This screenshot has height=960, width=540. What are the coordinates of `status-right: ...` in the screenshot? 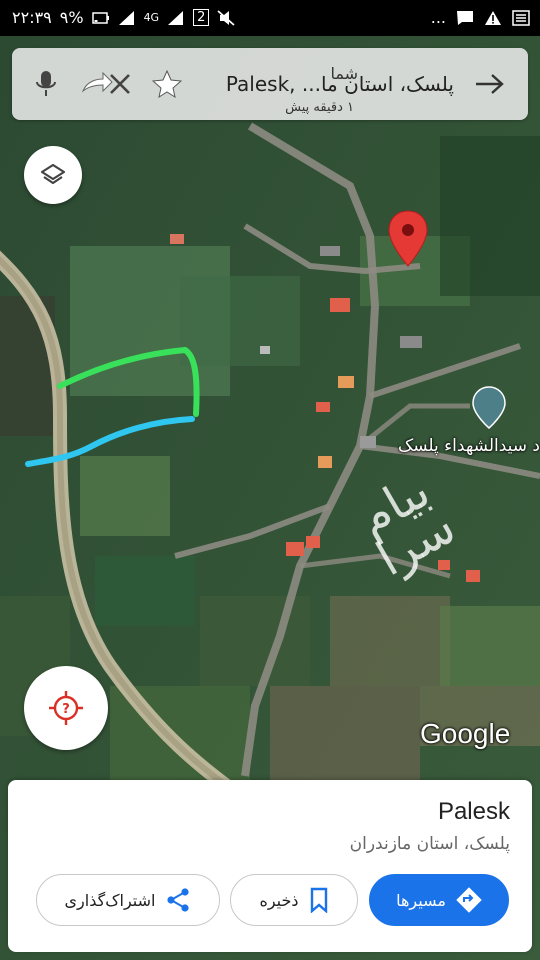 It's located at (480, 17).